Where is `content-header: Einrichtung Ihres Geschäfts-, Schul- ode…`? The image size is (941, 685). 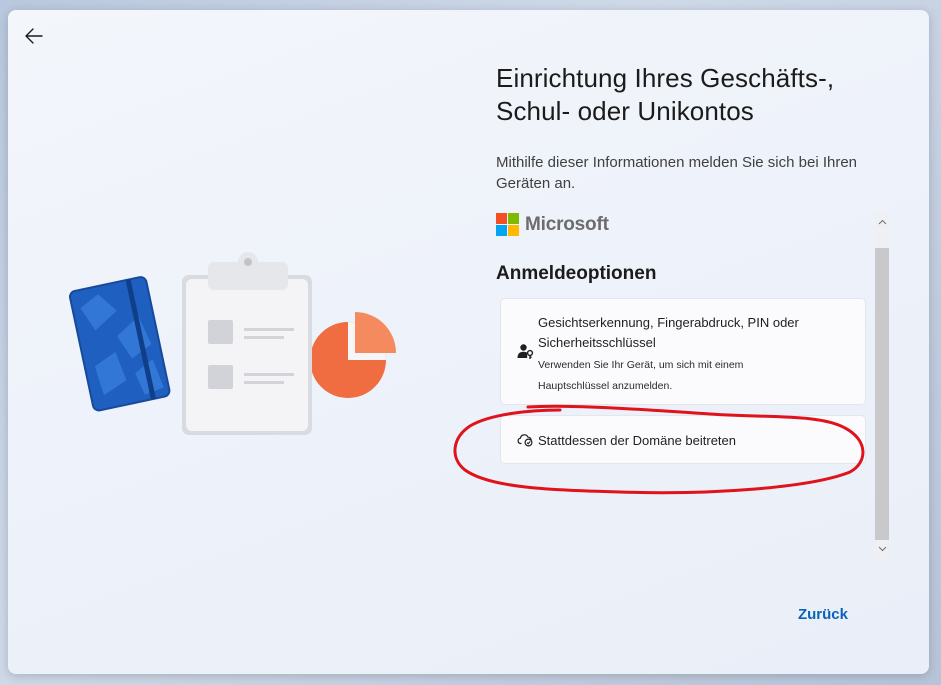
content-header: Einrichtung Ihres Geschäfts-, Schul- ode… is located at coordinates (696, 128).